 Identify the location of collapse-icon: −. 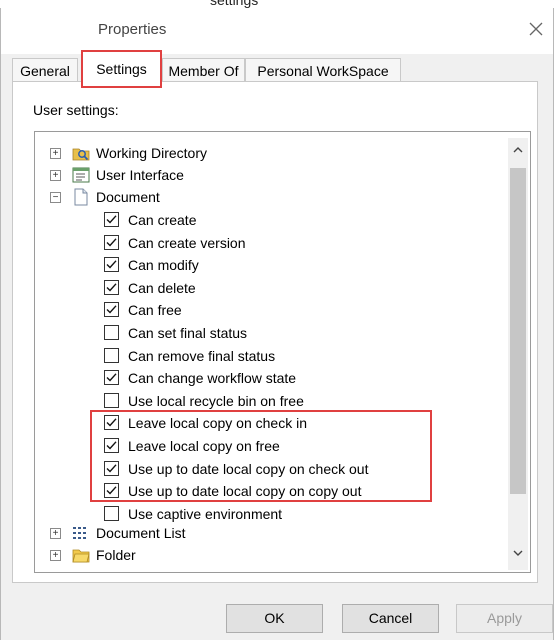
(55, 197).